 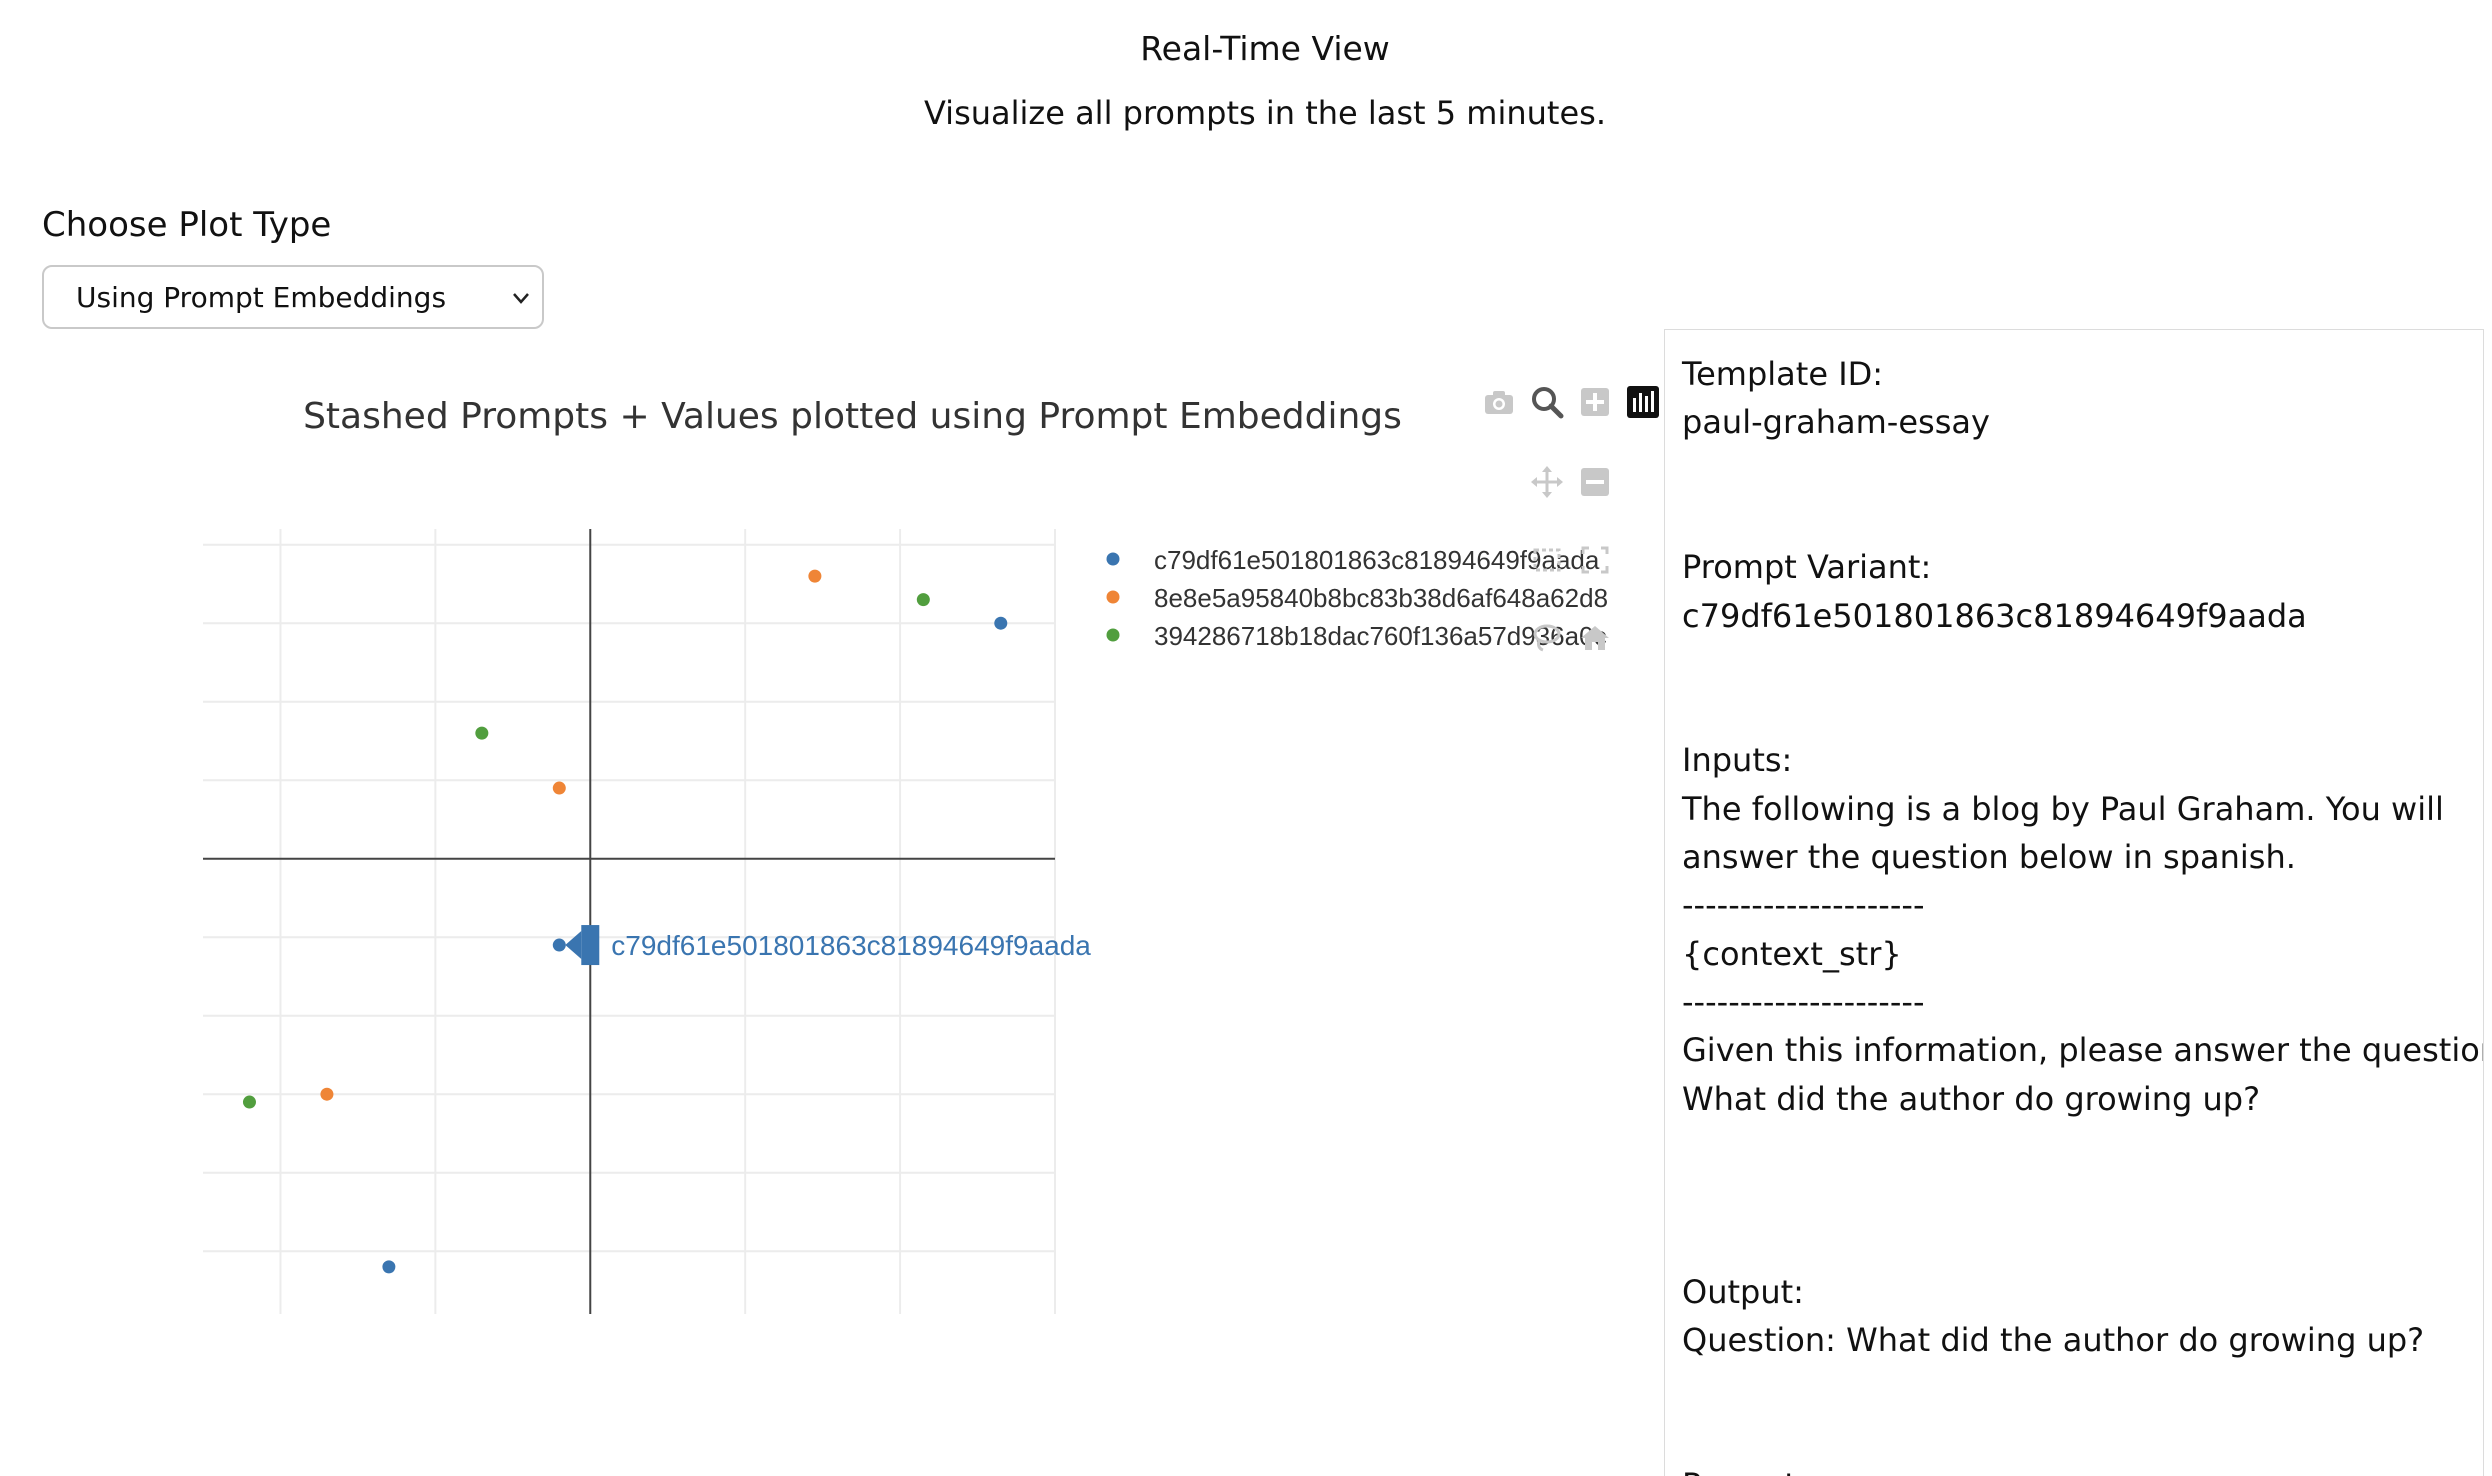 I want to click on legend-item: c79df61e501801863c81894649f9aada, so click(x=1353, y=560).